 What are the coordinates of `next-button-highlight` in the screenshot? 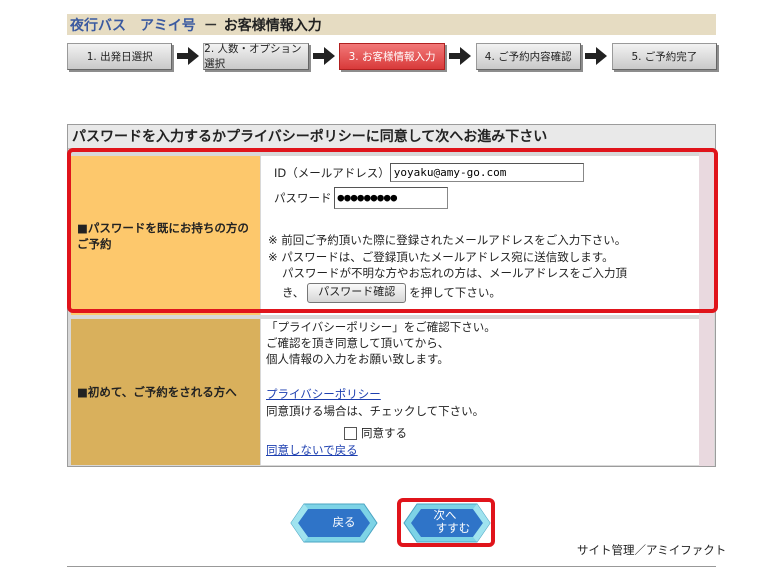 It's located at (446, 522).